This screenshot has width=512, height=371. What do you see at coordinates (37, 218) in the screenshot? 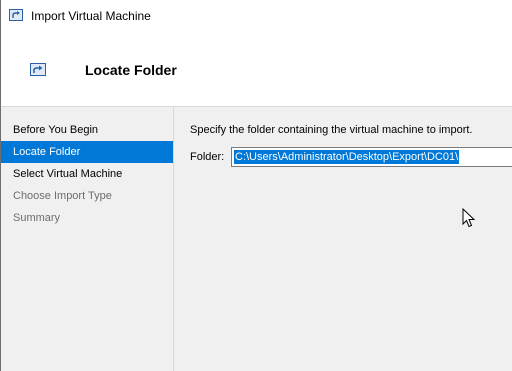
I see `nav-step-summary: Summary` at bounding box center [37, 218].